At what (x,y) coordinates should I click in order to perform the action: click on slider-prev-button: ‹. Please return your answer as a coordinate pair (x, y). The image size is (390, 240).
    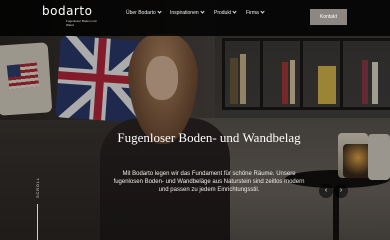
    Looking at the image, I should click on (326, 191).